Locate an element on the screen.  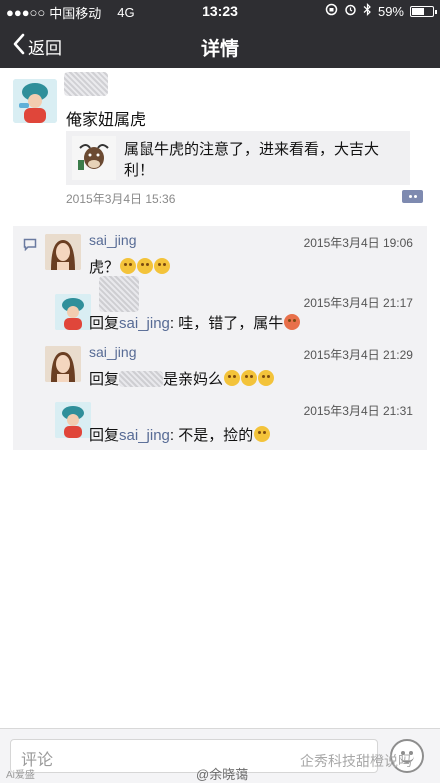
battery-percent: 59% is located at coordinates (390, 11).